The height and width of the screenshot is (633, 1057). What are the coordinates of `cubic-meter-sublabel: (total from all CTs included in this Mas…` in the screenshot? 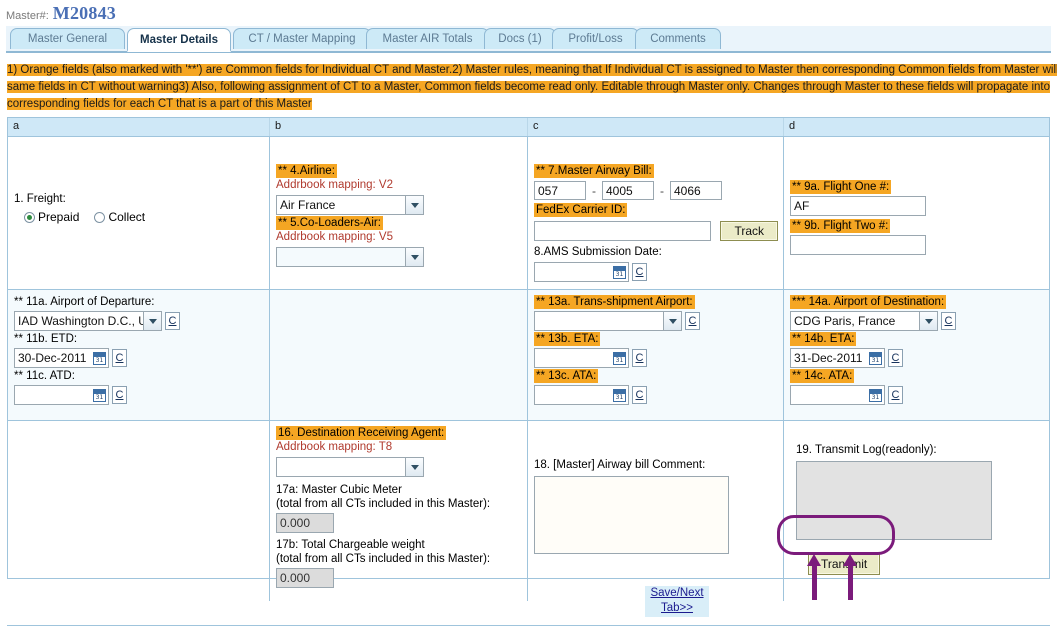 It's located at (383, 504).